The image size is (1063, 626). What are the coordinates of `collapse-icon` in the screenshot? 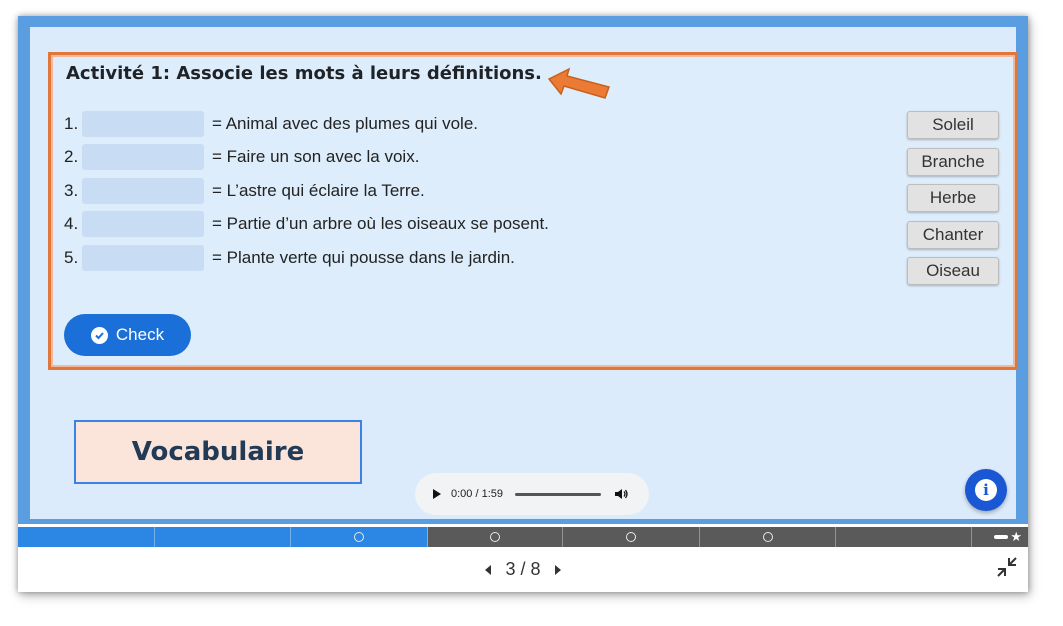 It's located at (1007, 567).